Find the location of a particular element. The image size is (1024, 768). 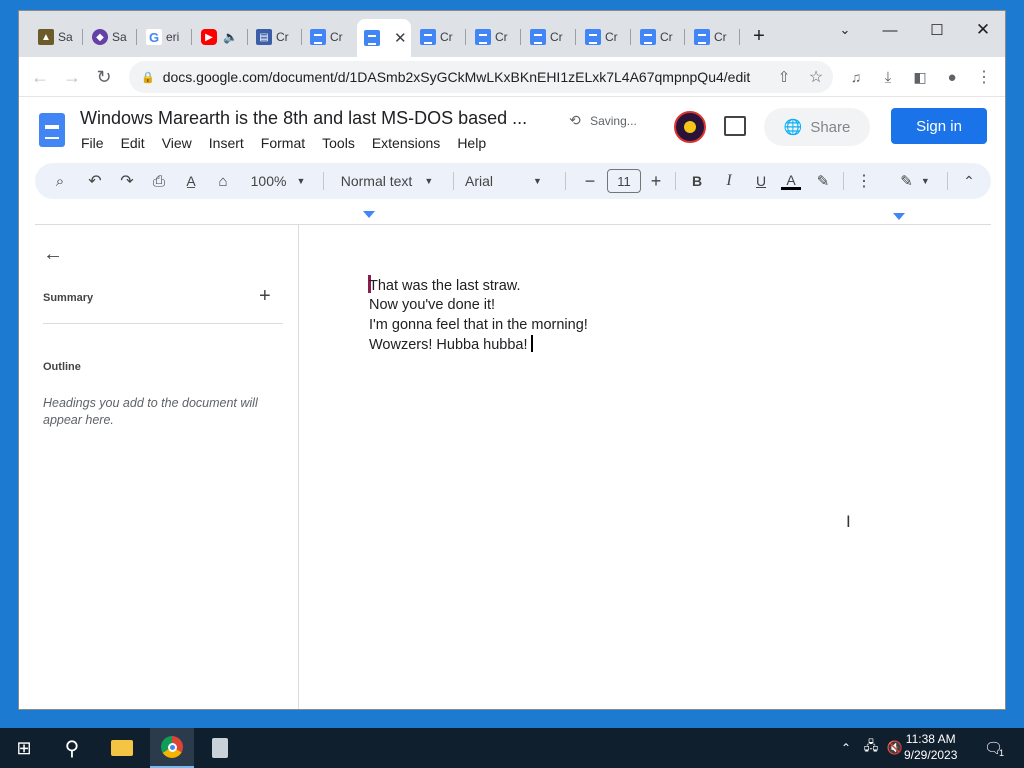

bold-icon: B is located at coordinates (697, 181).